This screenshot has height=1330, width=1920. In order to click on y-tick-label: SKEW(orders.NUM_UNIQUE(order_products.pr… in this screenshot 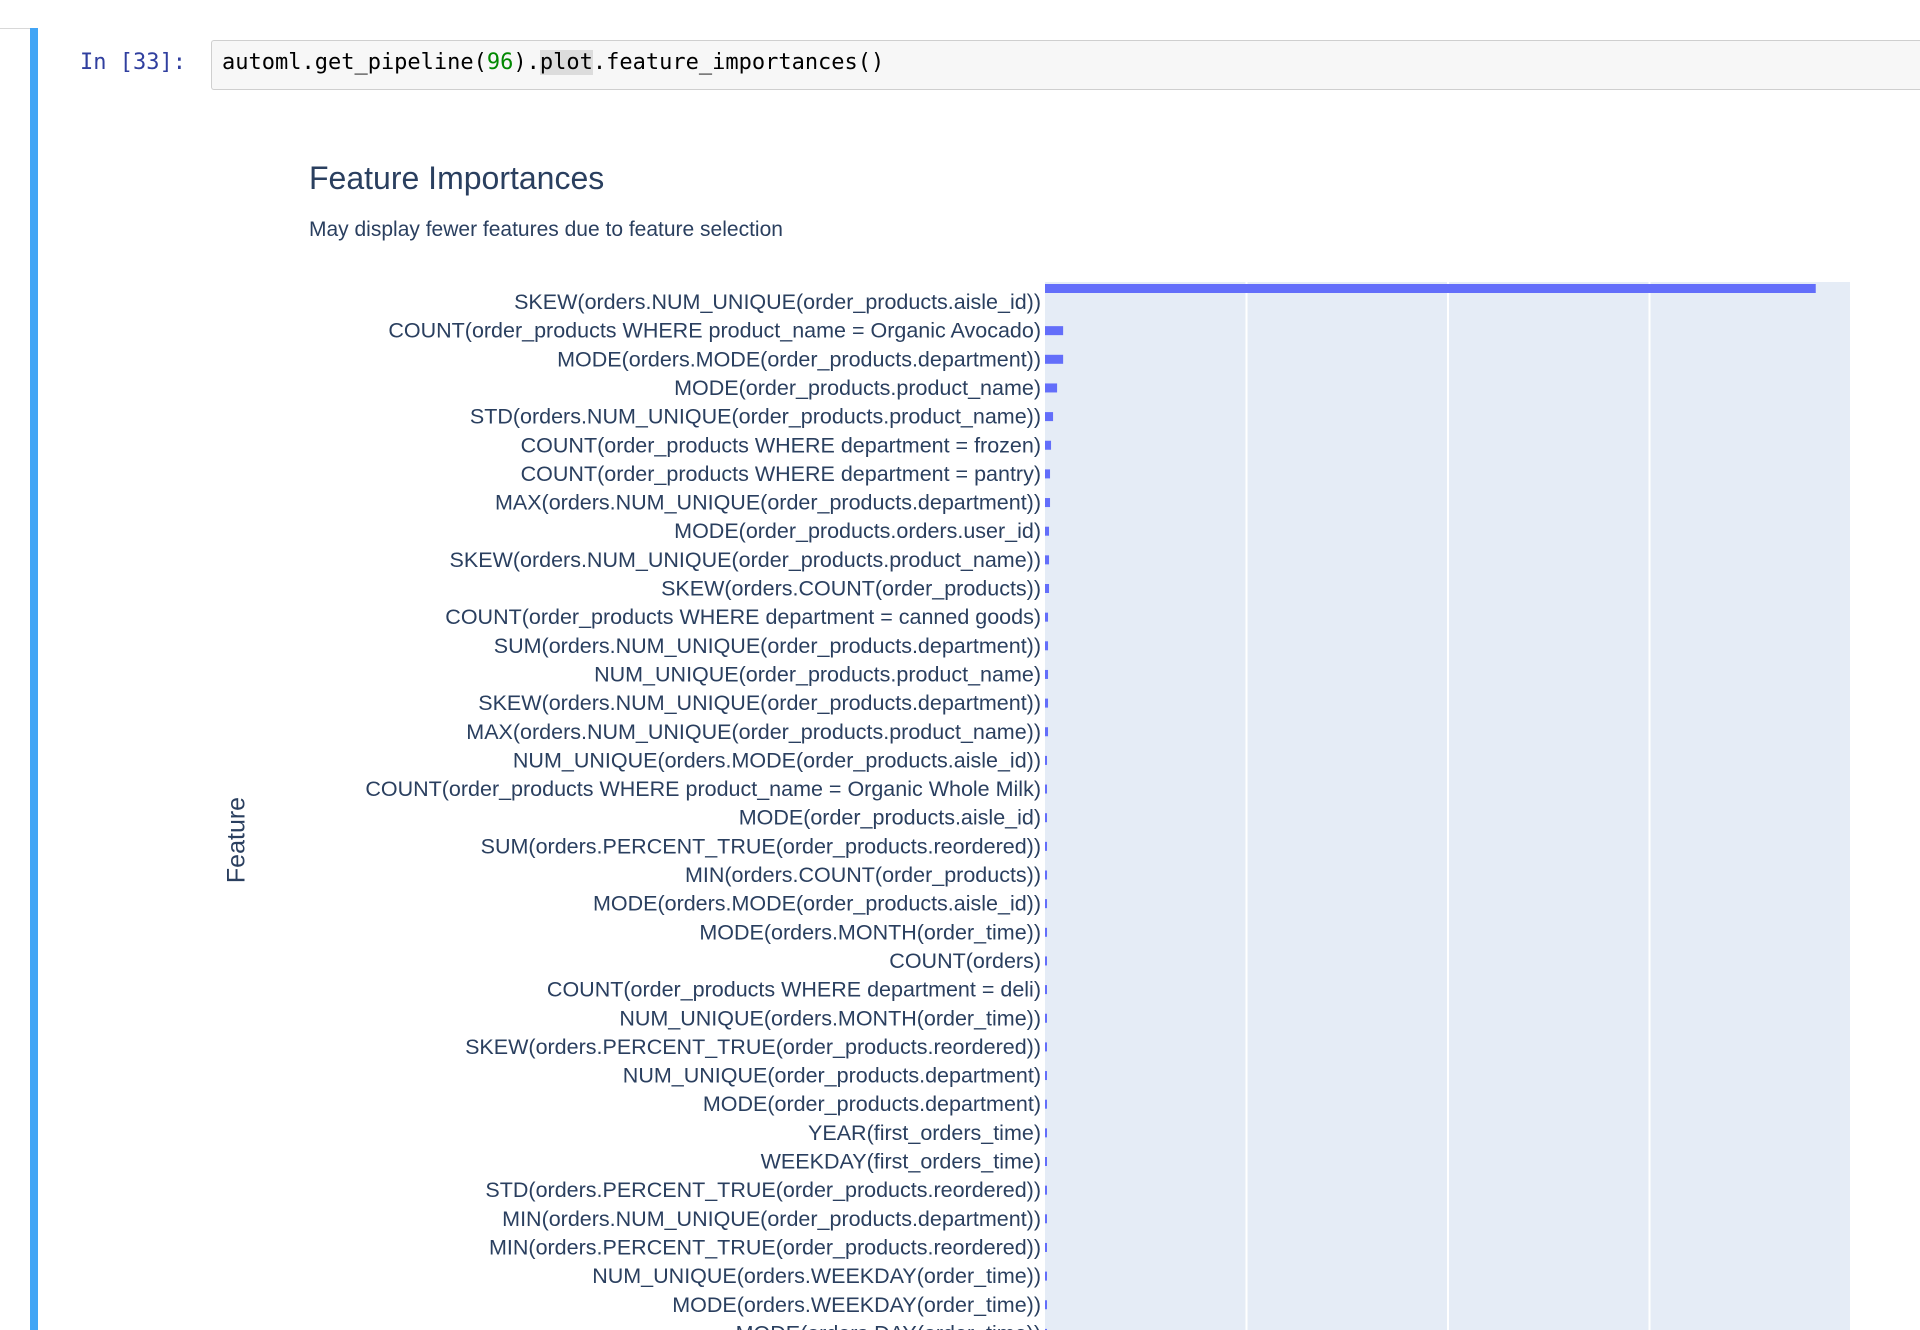, I will do `click(745, 560)`.